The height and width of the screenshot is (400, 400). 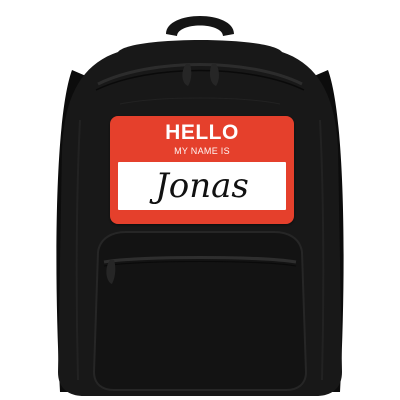 I want to click on name-tag-panel: Jonas, so click(x=202, y=186).